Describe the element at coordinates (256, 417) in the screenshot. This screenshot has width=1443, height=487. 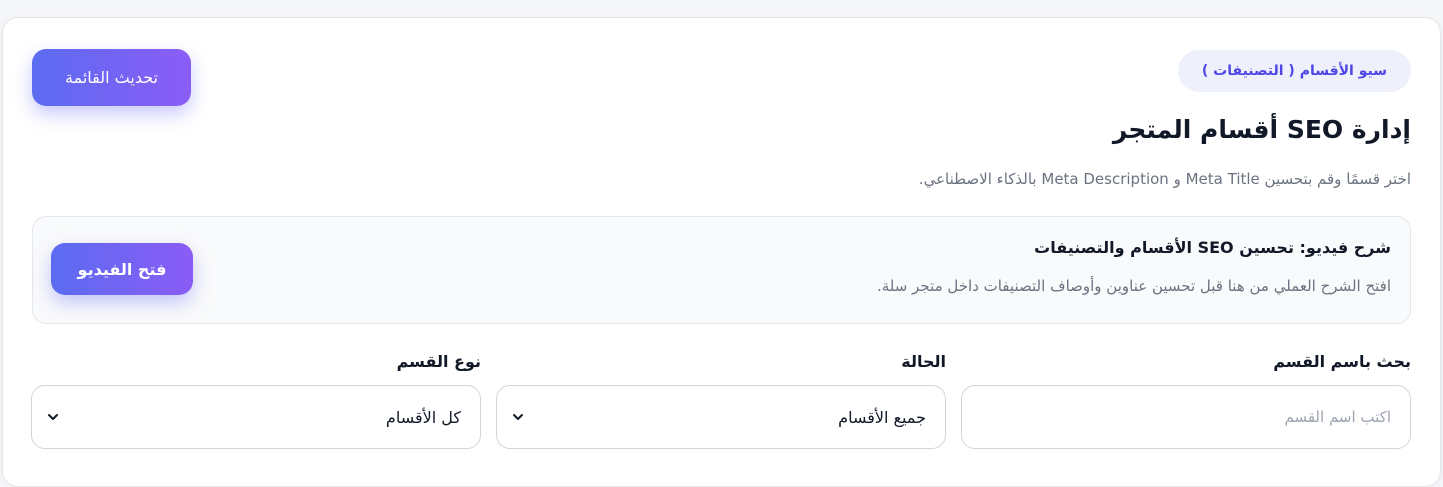
I see `category-type-select: كل الأقسام` at that location.